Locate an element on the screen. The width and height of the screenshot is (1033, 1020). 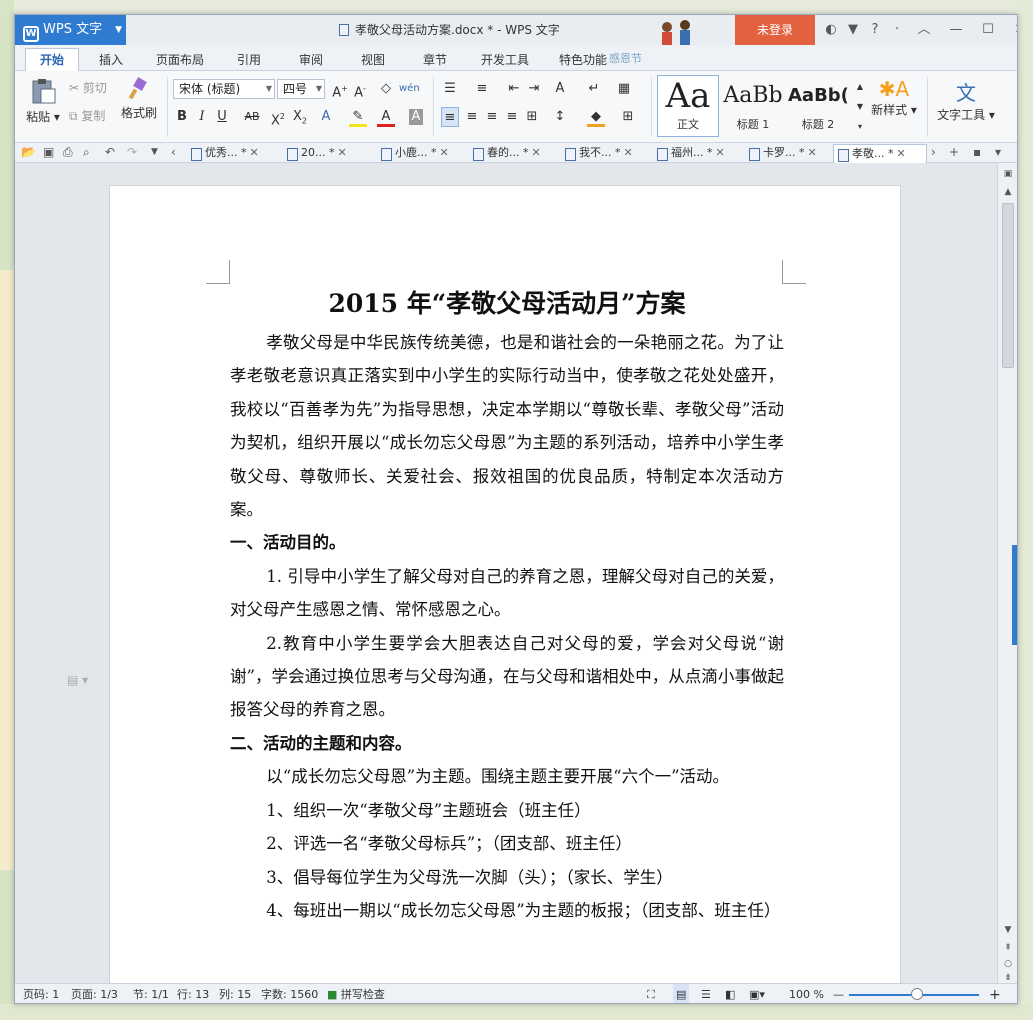
scroll-up-icon: ▲ is located at coordinates (1008, 192).